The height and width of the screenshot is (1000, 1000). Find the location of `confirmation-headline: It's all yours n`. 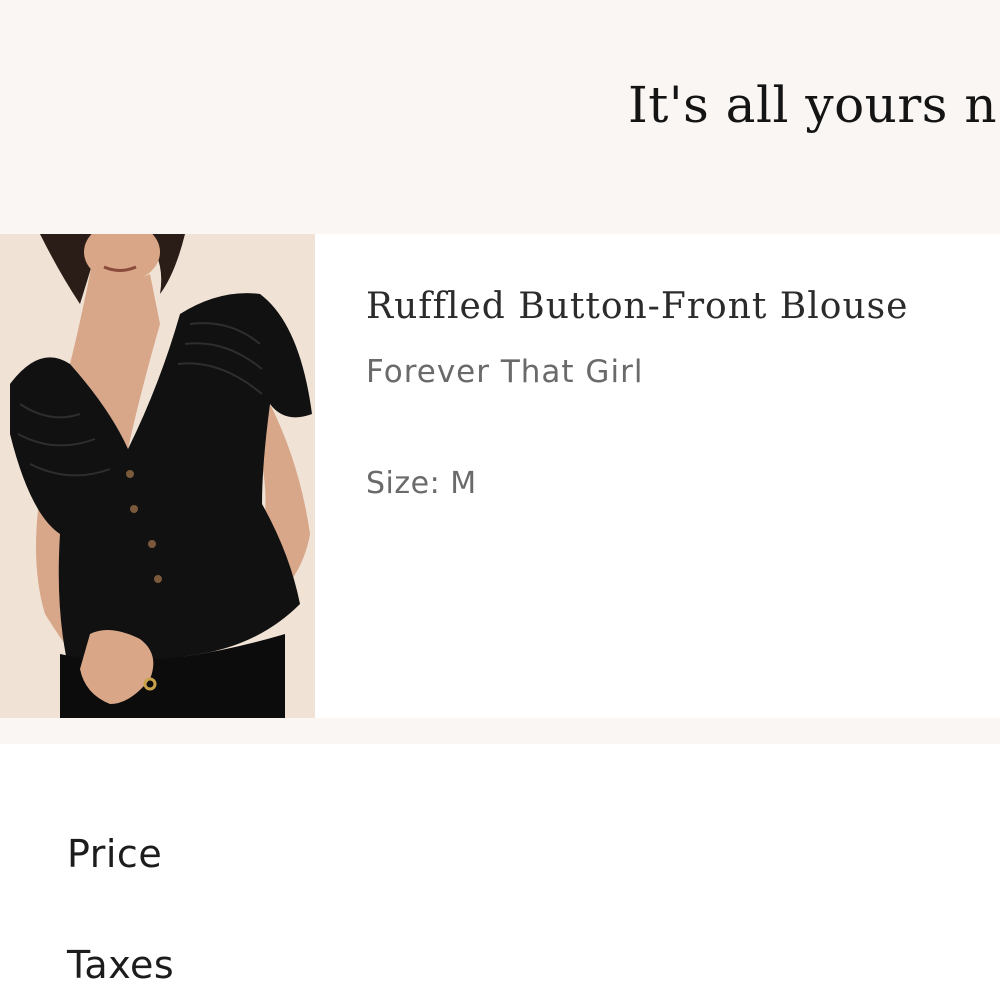

confirmation-headline: It's all yours n is located at coordinates (813, 105).